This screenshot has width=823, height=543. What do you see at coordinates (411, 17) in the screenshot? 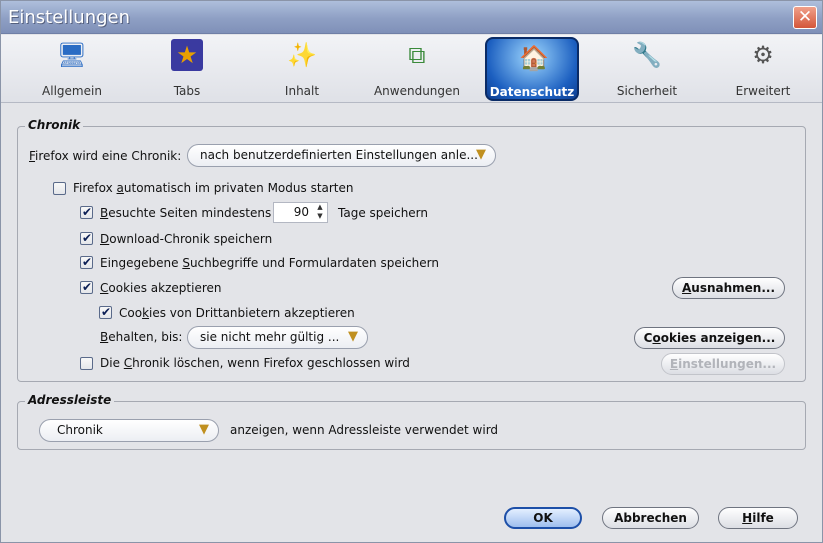
I see `title-bar: Einstellungen ✕` at bounding box center [411, 17].